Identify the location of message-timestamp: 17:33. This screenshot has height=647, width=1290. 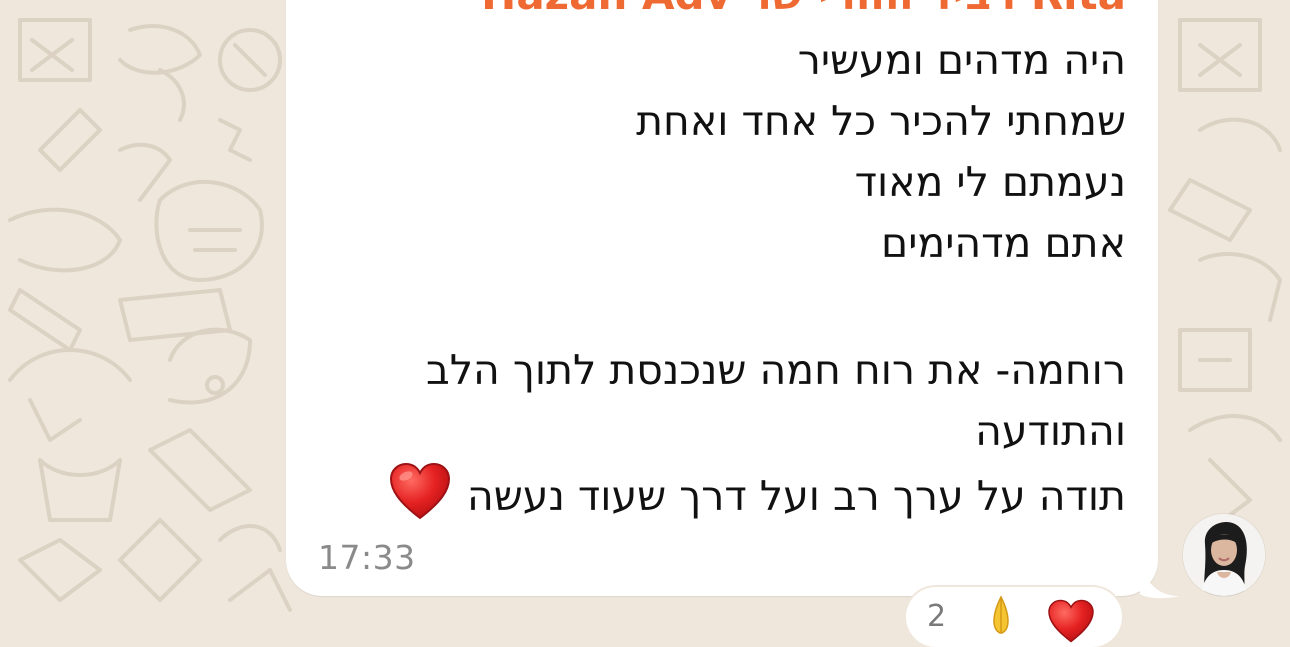
(367, 557).